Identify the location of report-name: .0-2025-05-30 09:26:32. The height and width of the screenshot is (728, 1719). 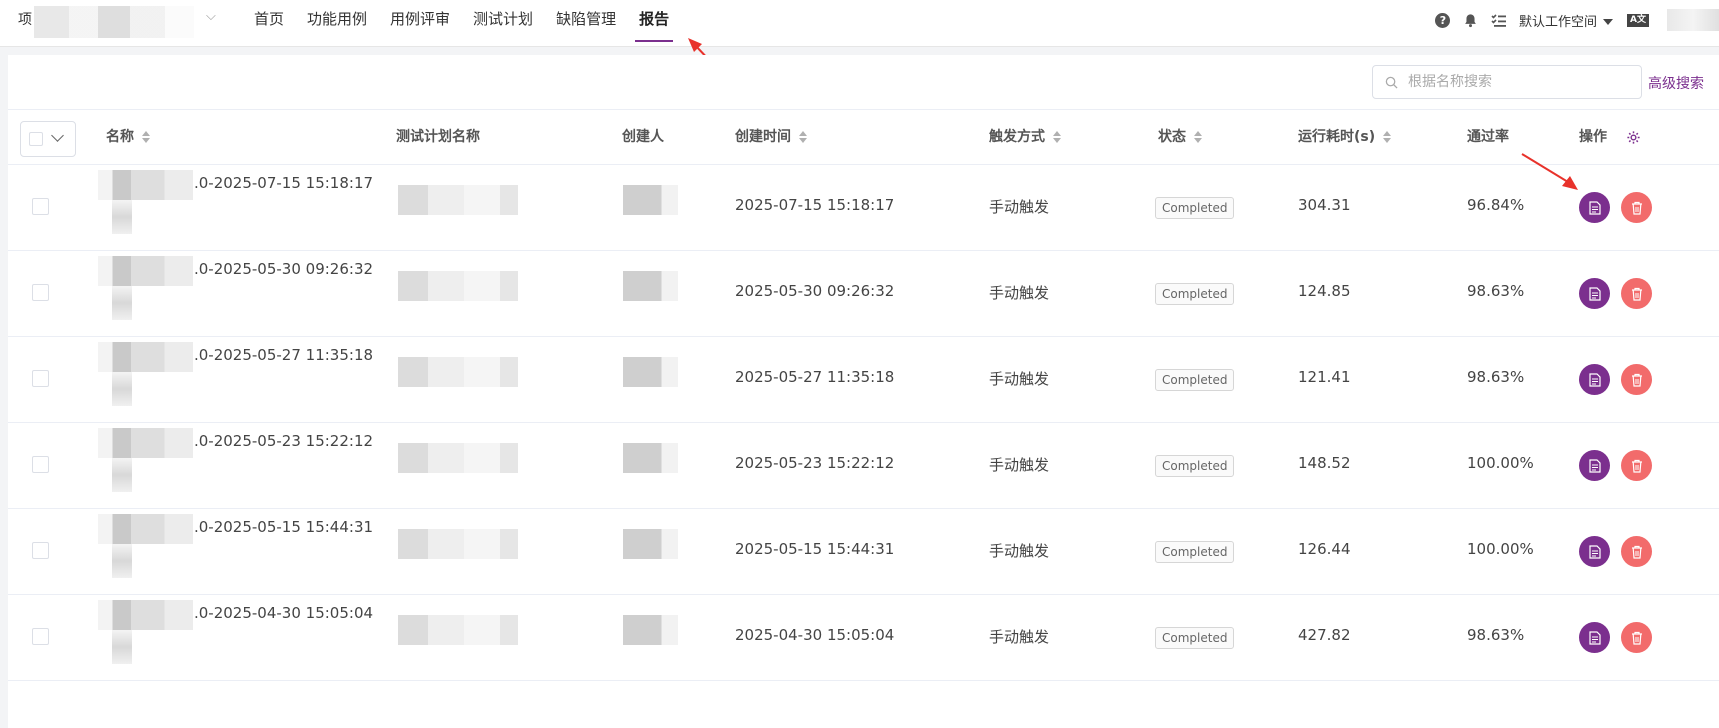
(283, 269).